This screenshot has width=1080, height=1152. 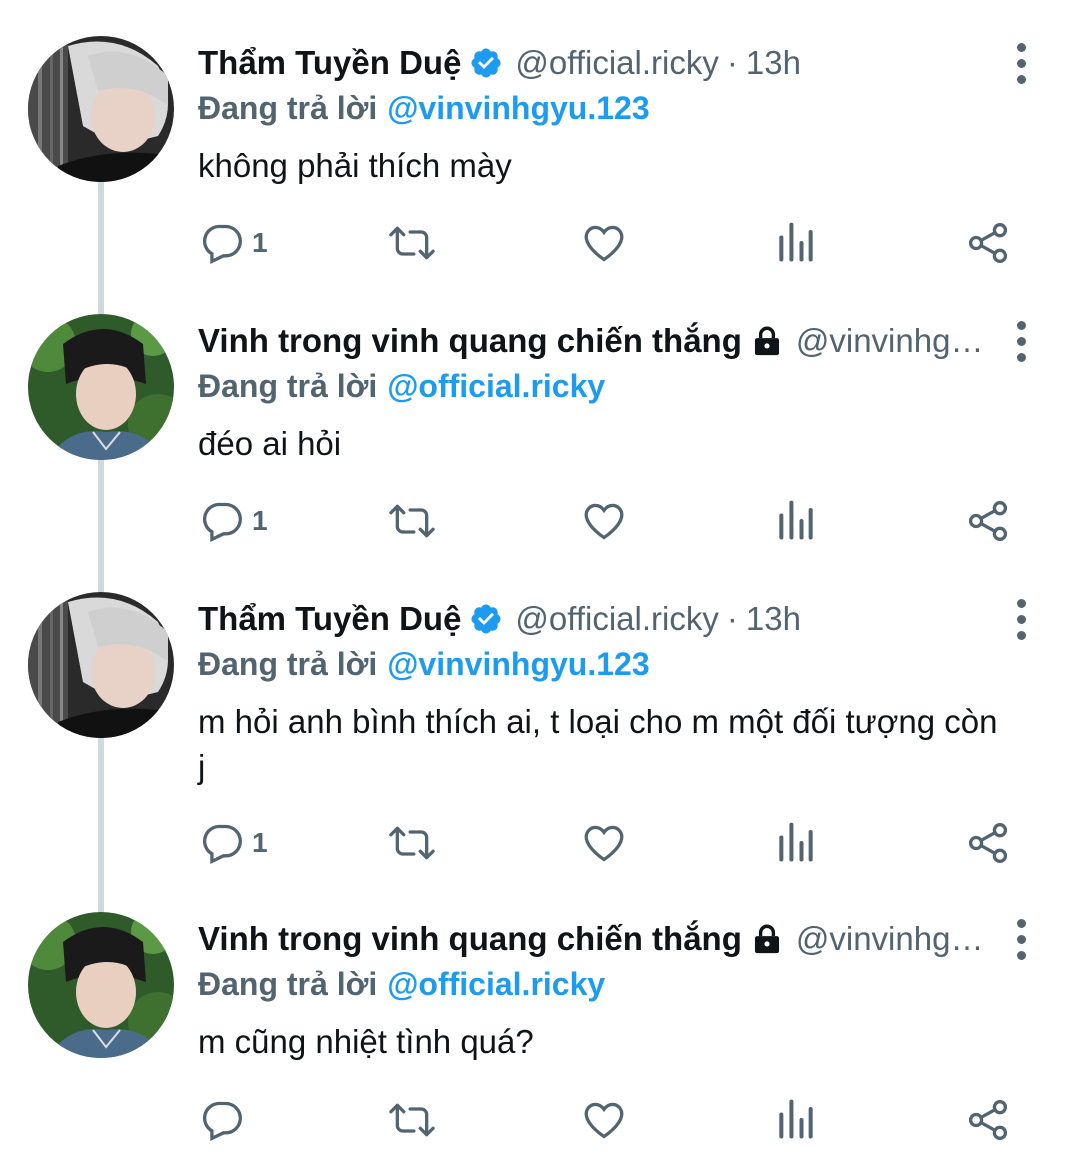 What do you see at coordinates (355, 165) in the screenshot?
I see `tweet-text: không phải thích mày` at bounding box center [355, 165].